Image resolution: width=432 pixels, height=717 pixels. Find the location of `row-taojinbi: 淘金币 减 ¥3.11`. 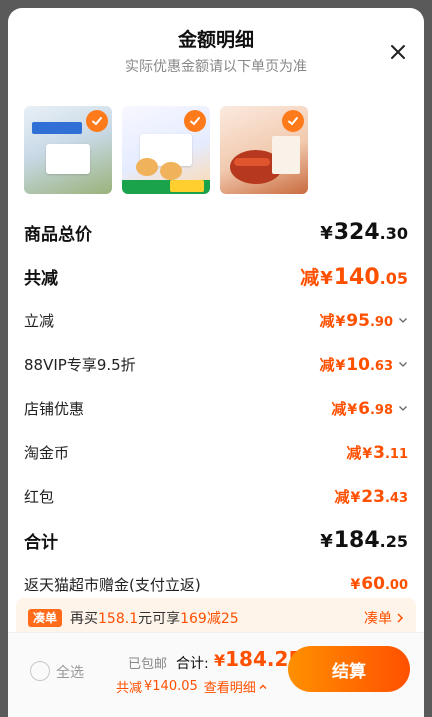

row-taojinbi: 淘金币 减 ¥3.11 is located at coordinates (216, 452).